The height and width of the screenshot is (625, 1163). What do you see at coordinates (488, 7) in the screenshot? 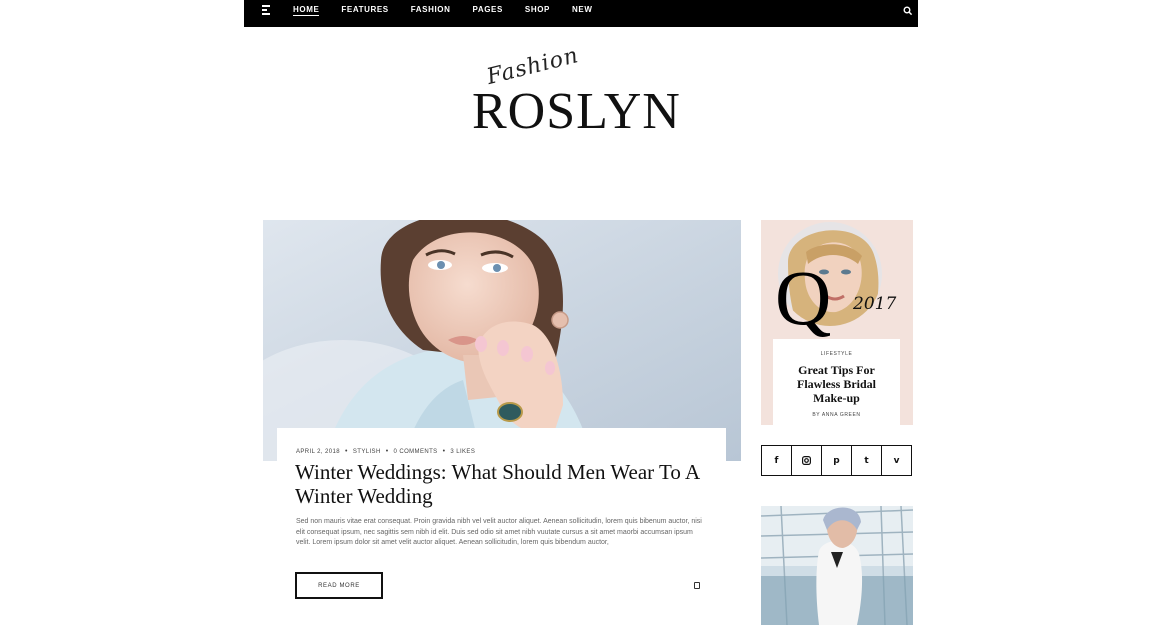
I see `nav-item-pages: PAGES` at bounding box center [488, 7].